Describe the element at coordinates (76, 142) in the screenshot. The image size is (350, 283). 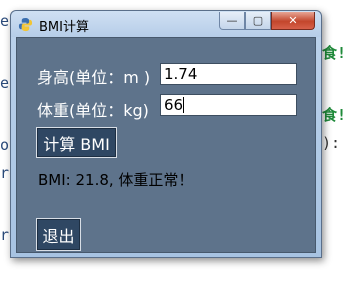
I see `calculate-bmi-button: 计算 BMI` at that location.